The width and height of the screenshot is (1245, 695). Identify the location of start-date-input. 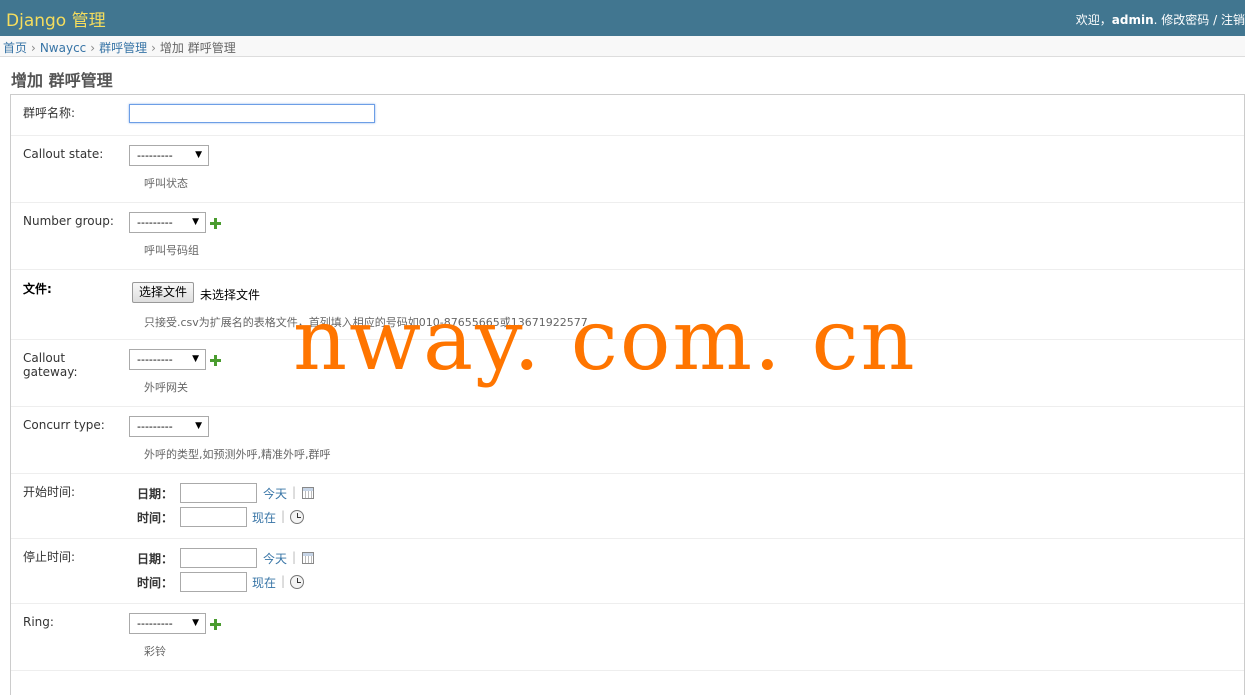
(218, 493).